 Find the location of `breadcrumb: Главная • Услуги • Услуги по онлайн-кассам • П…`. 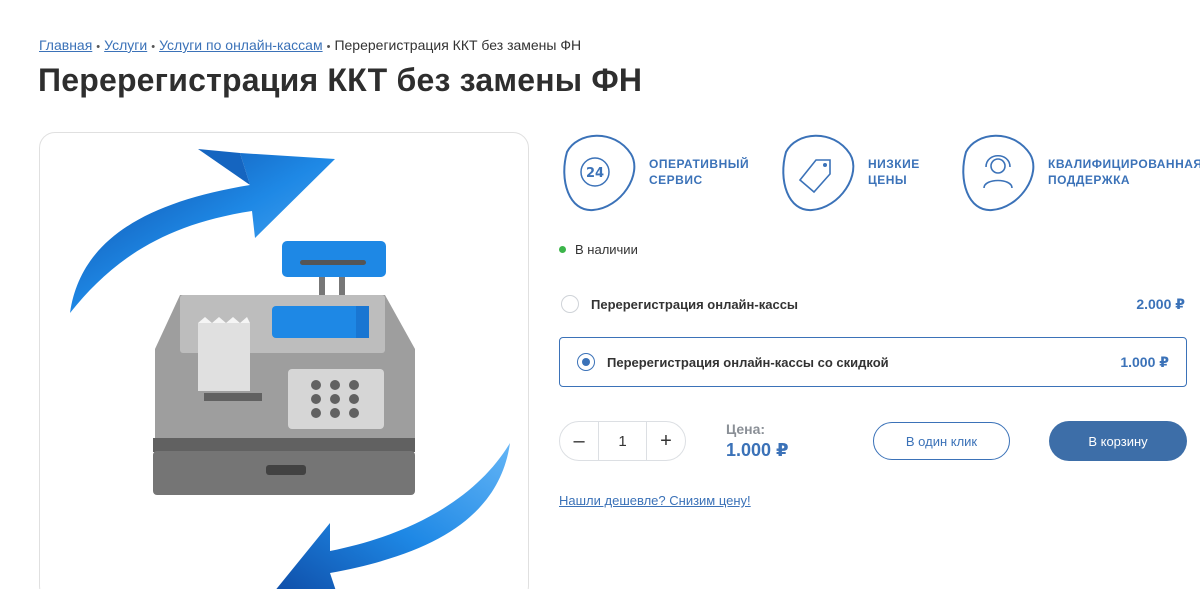

breadcrumb: Главная • Услуги • Услуги по онлайн-кассам • П… is located at coordinates (310, 45).